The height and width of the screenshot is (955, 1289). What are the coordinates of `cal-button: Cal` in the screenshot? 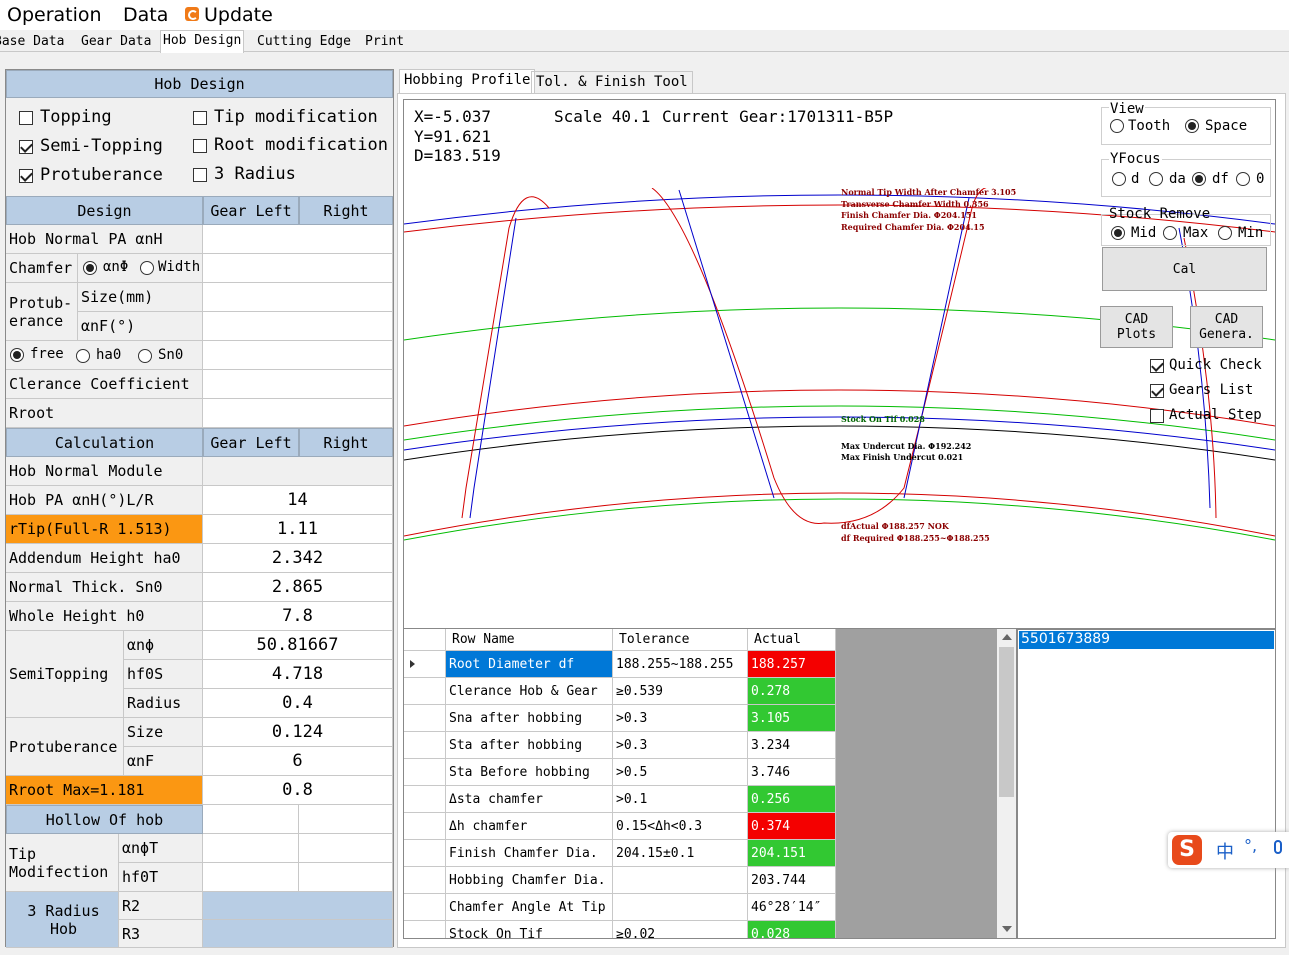 It's located at (1184, 269).